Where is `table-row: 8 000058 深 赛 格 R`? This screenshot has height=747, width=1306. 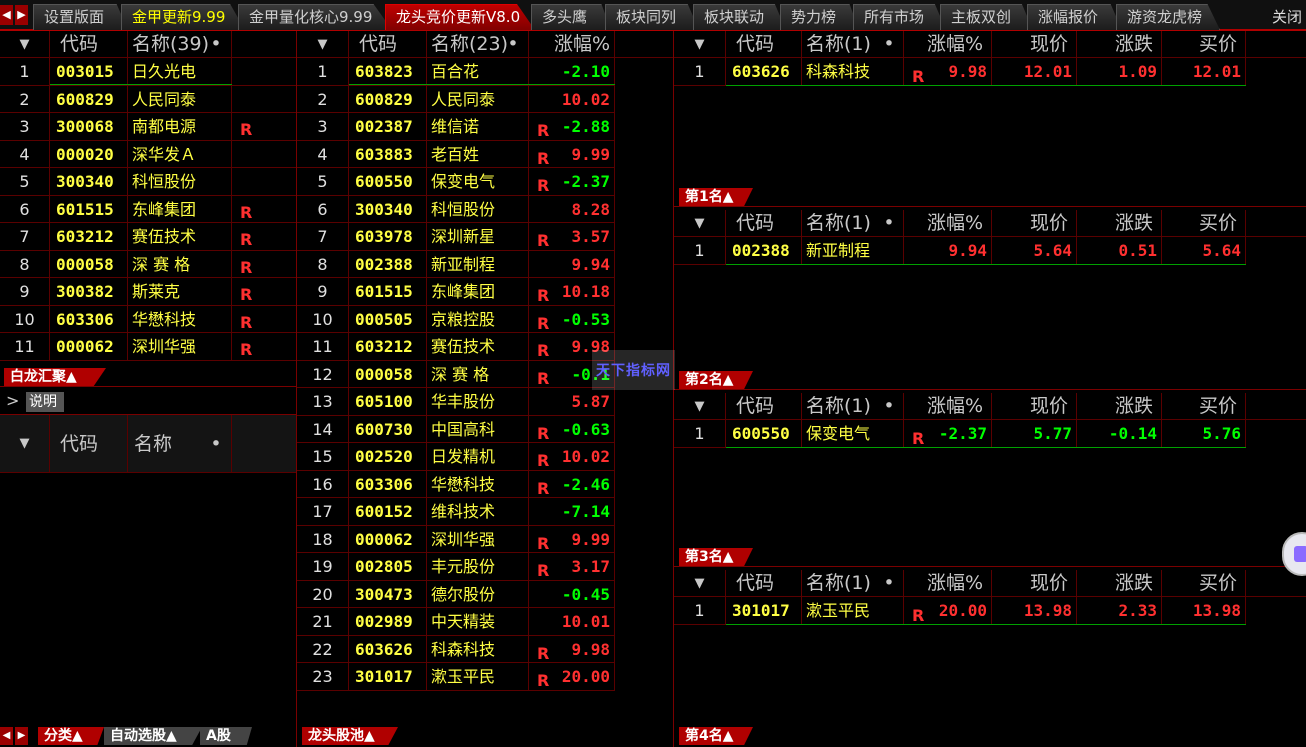 table-row: 8 000058 深 赛 格 R is located at coordinates (148, 264).